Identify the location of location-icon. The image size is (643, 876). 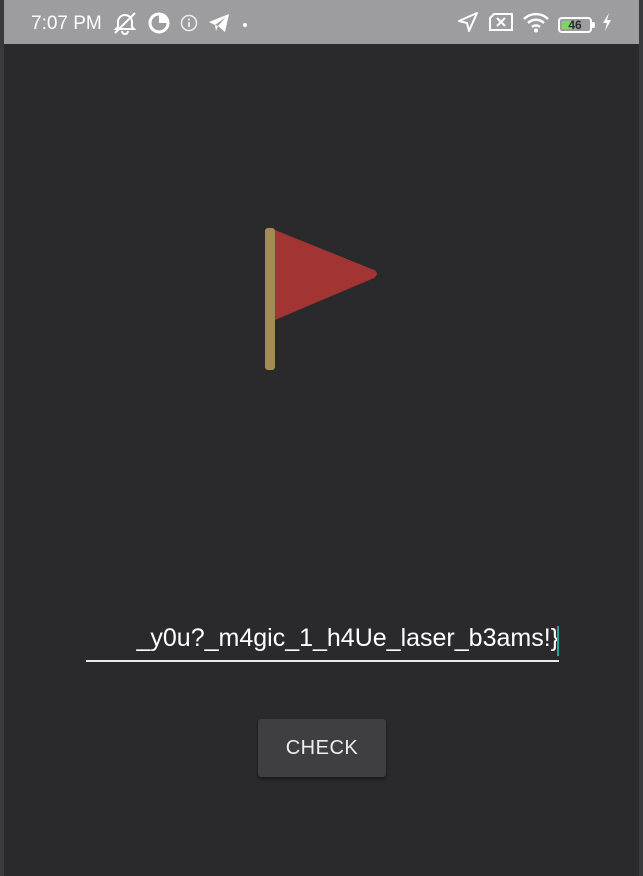
(468, 24).